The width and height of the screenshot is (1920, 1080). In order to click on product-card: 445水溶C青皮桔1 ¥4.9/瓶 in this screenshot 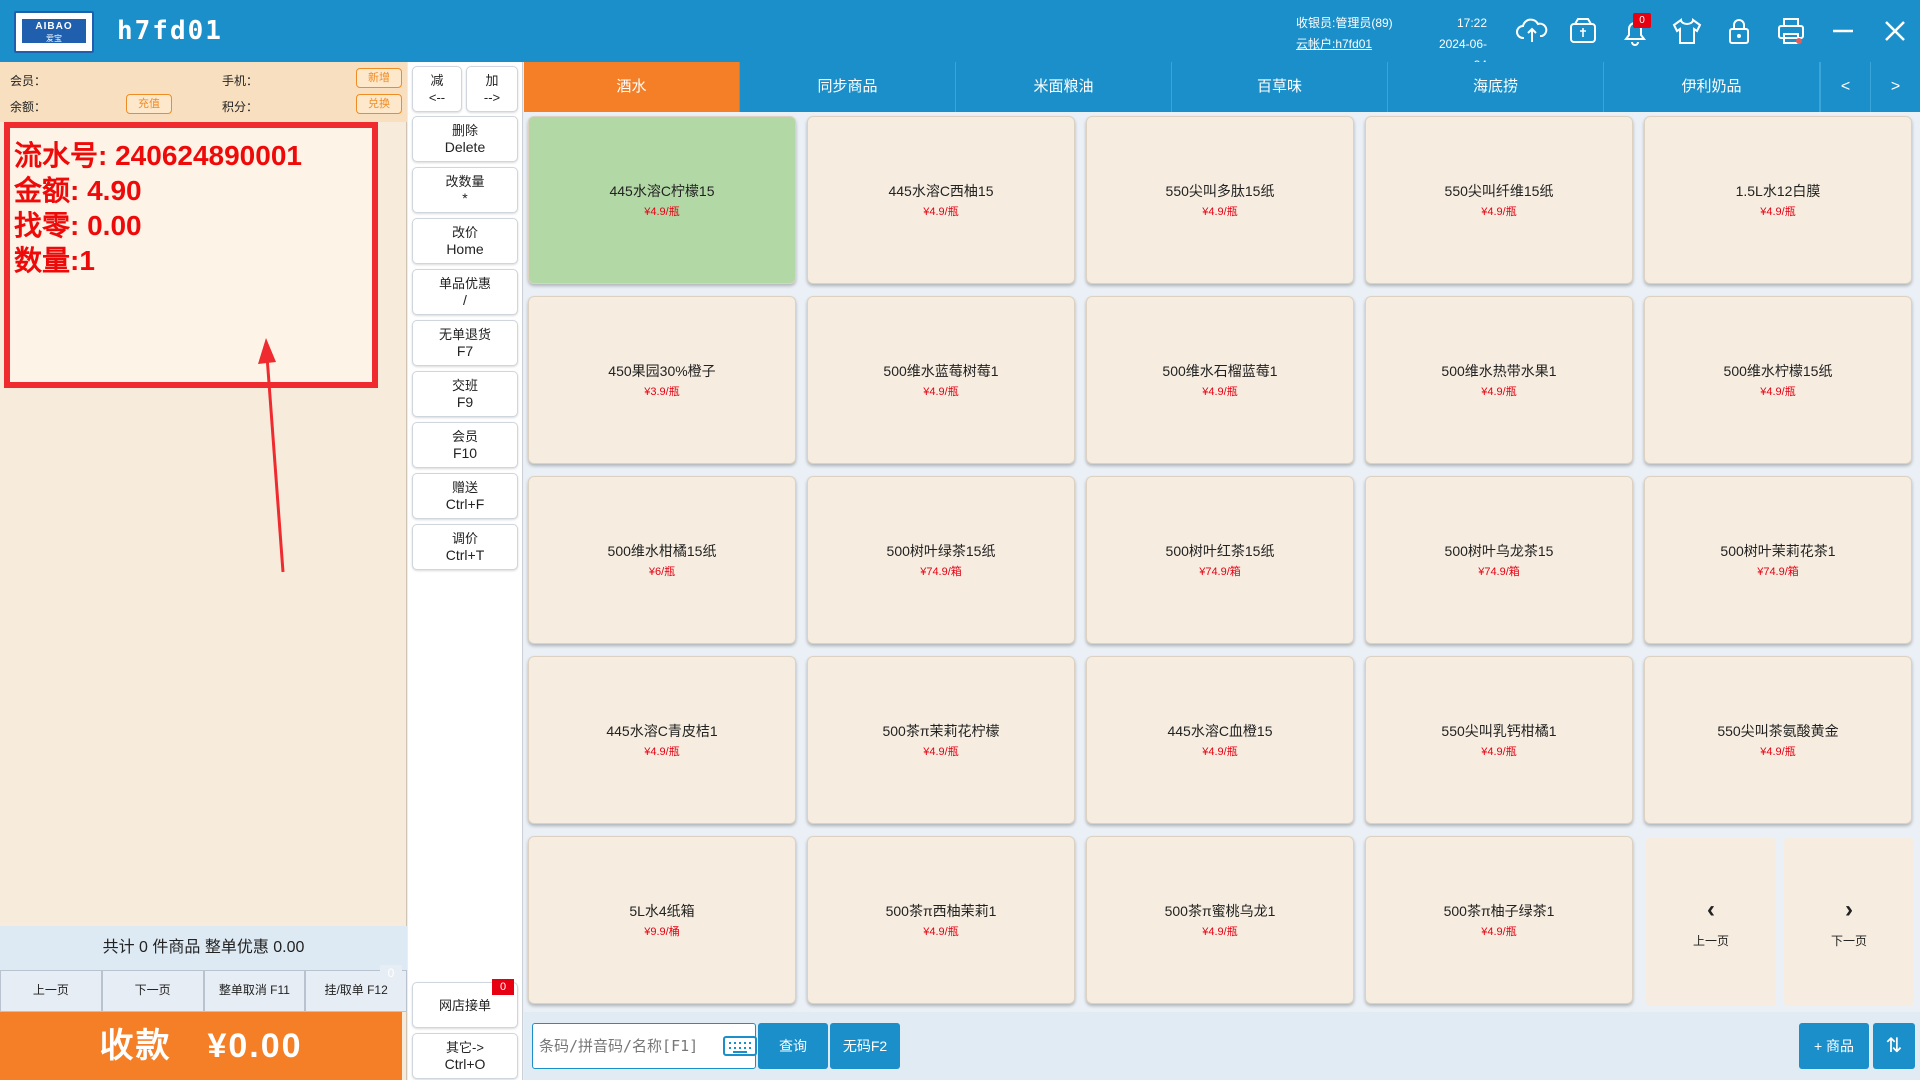, I will do `click(662, 740)`.